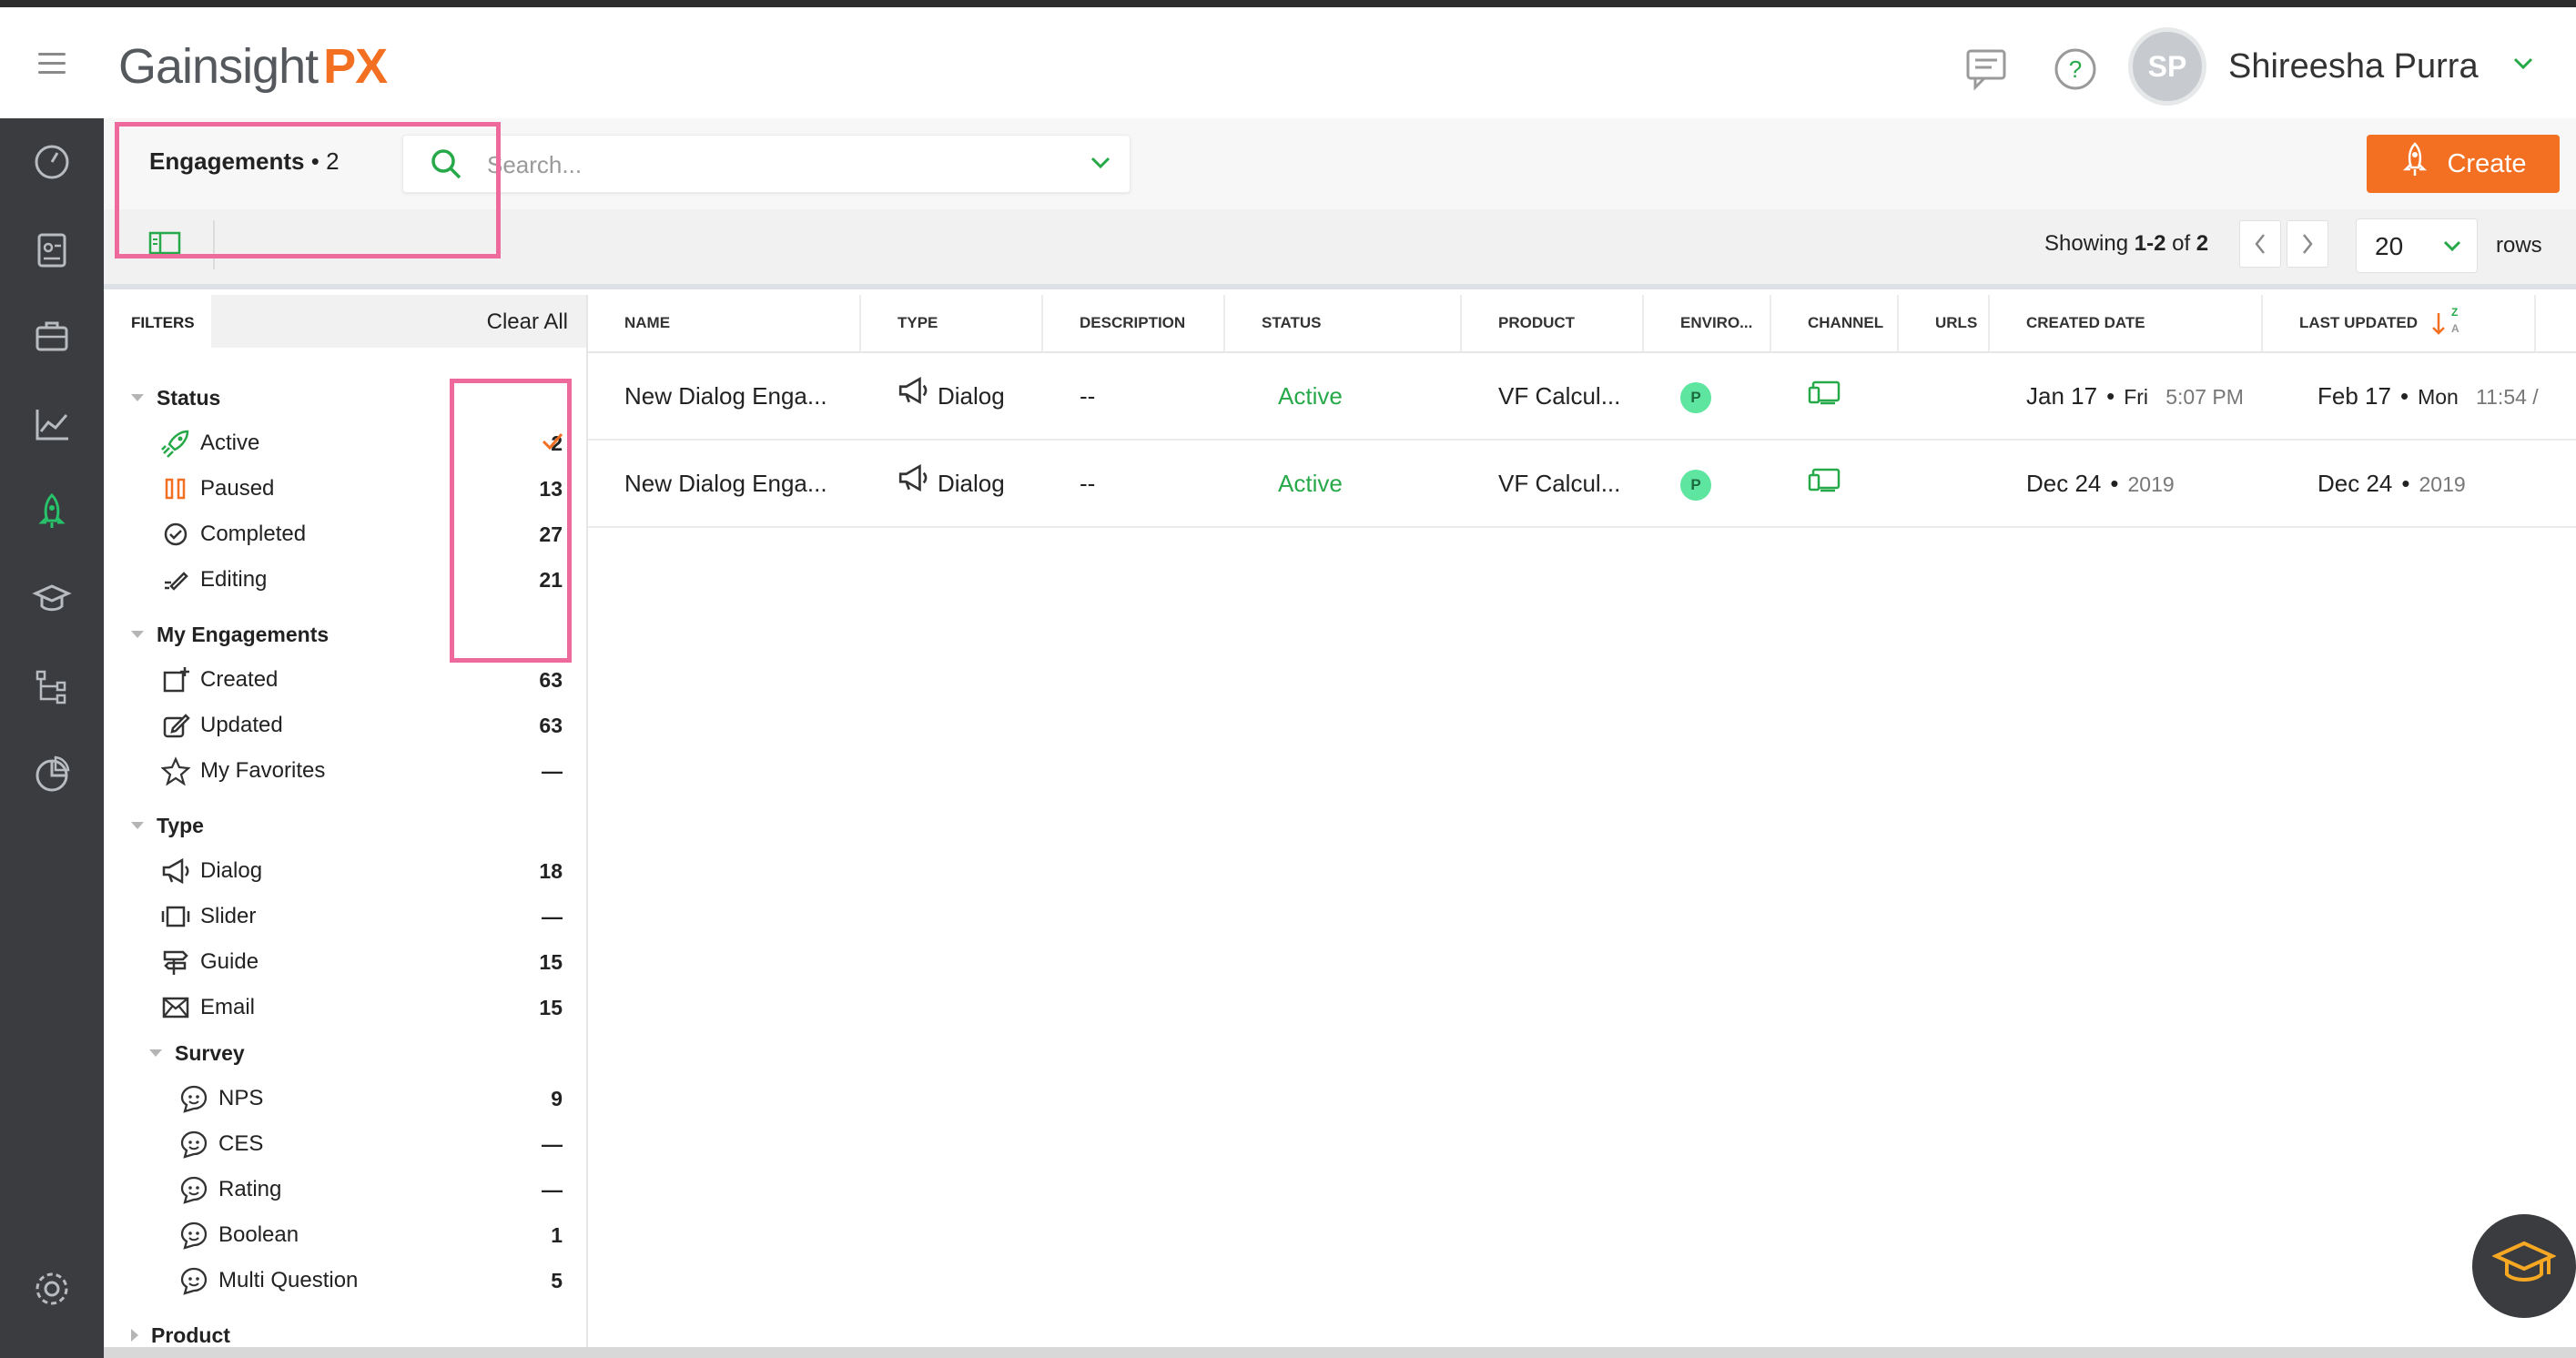 The width and height of the screenshot is (2576, 1358). What do you see at coordinates (175, 489) in the screenshot?
I see `pause-icon` at bounding box center [175, 489].